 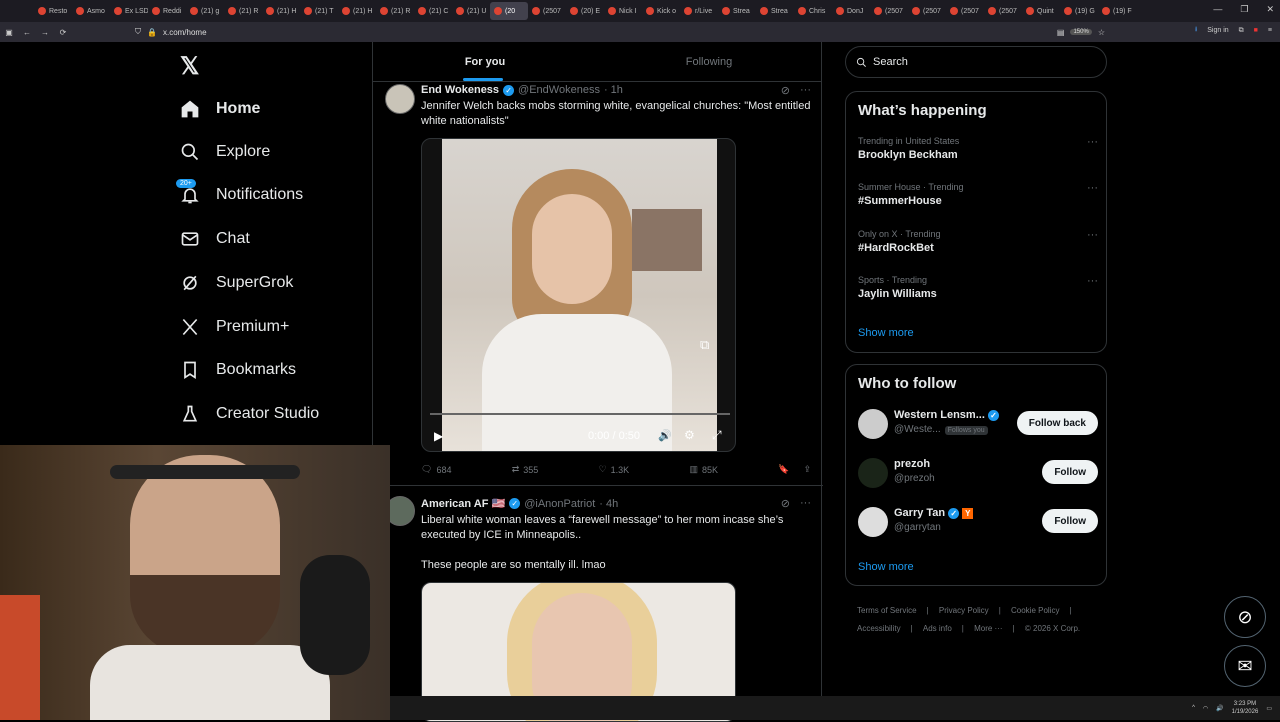 What do you see at coordinates (1244, 9) in the screenshot?
I see `restore-icon: ❐` at bounding box center [1244, 9].